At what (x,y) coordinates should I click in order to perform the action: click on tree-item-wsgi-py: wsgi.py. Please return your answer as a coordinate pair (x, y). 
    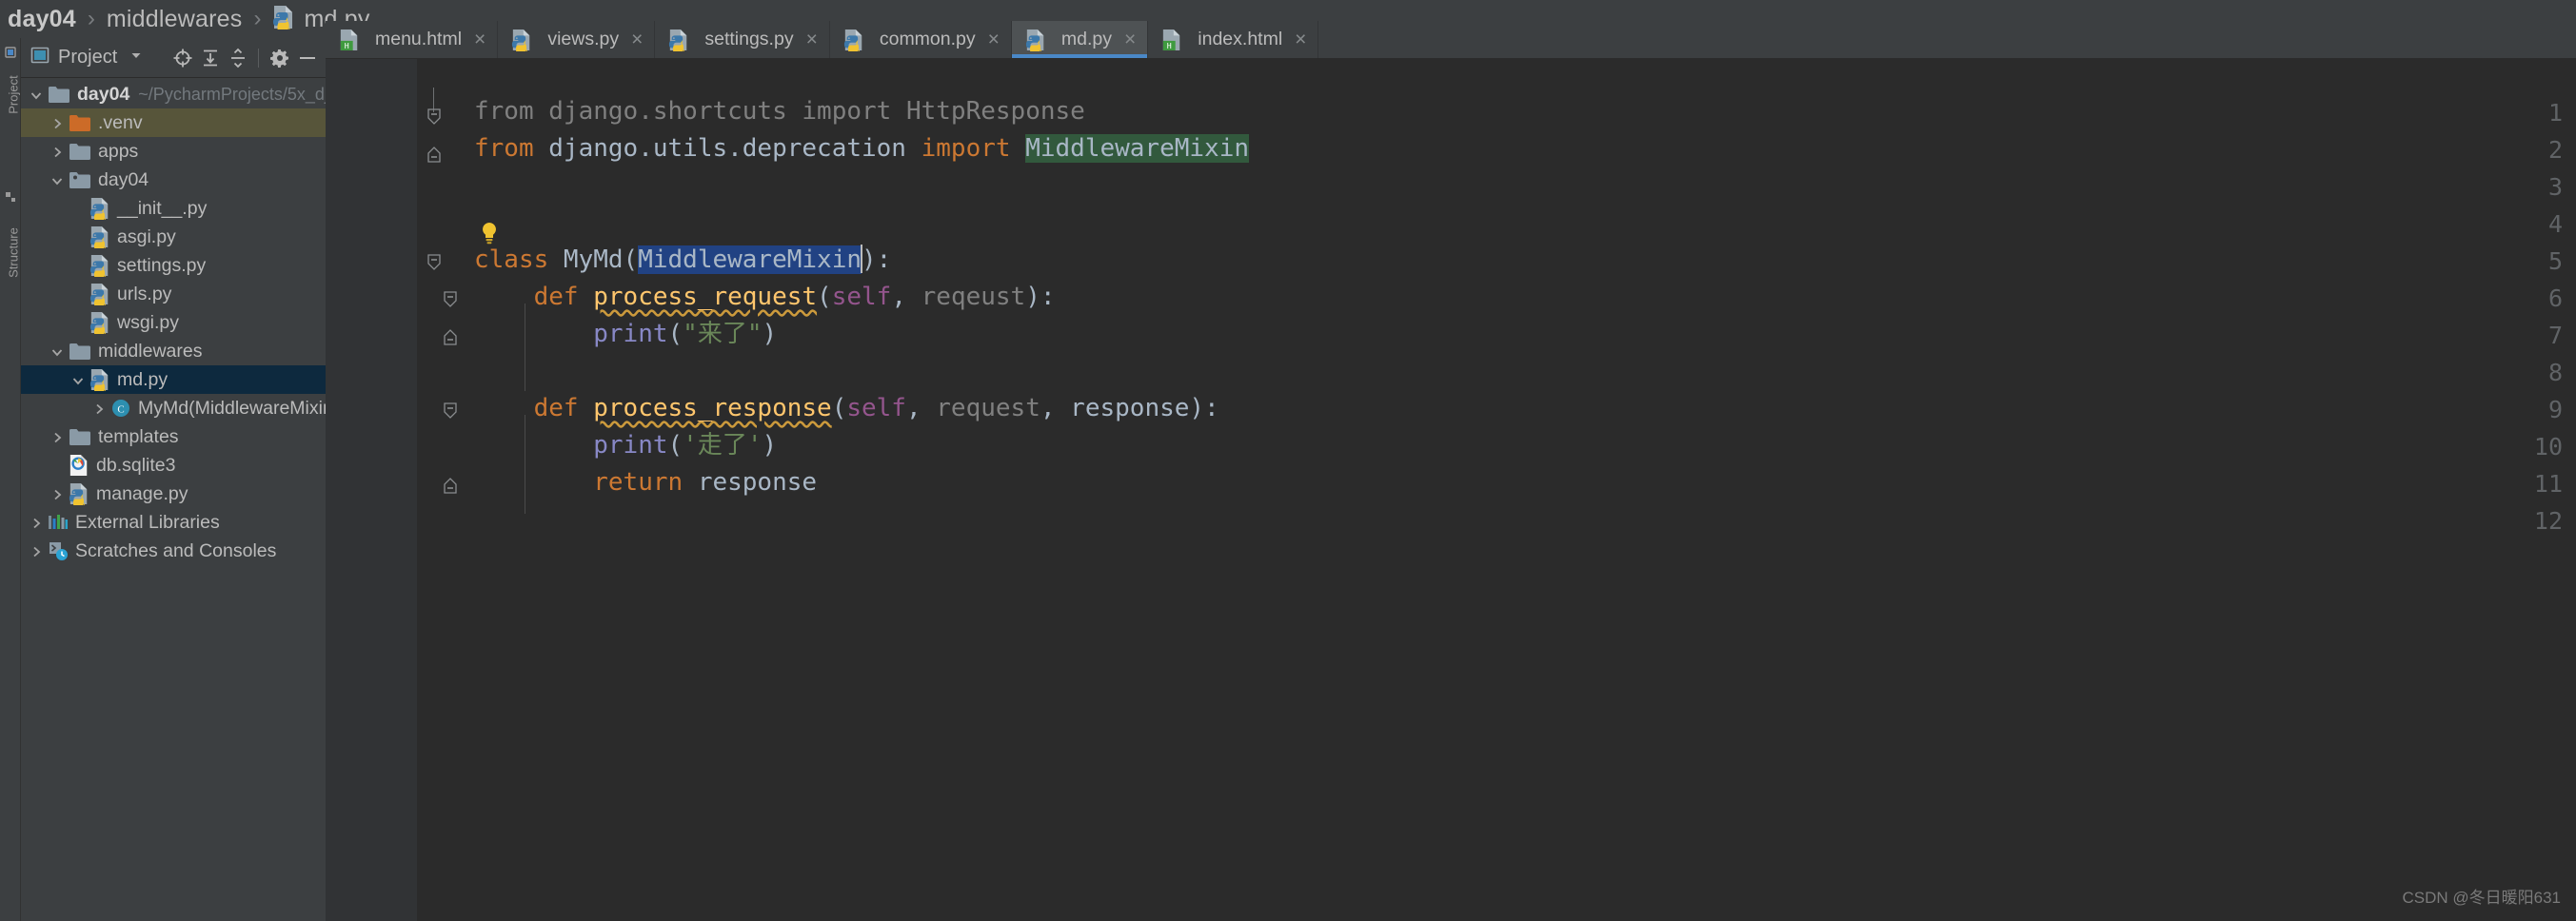
    Looking at the image, I should click on (173, 323).